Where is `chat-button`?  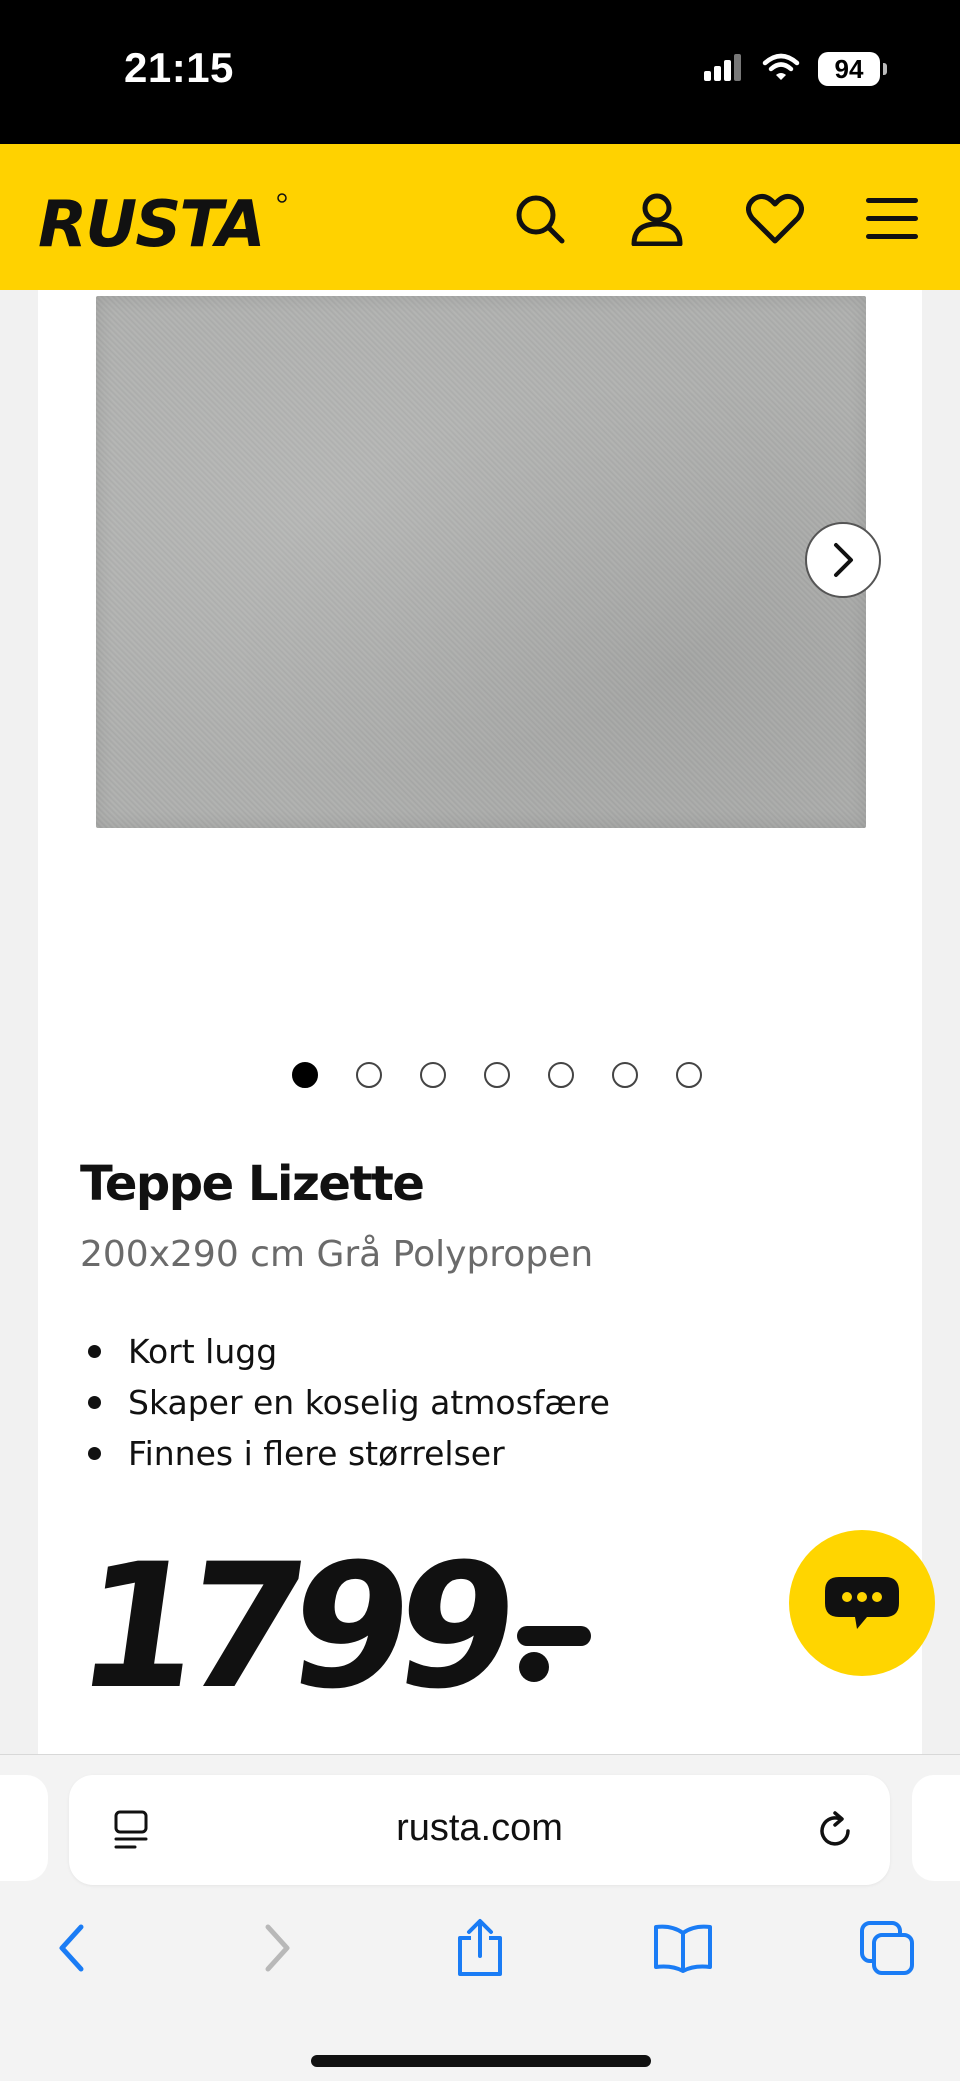
chat-button is located at coordinates (862, 1603).